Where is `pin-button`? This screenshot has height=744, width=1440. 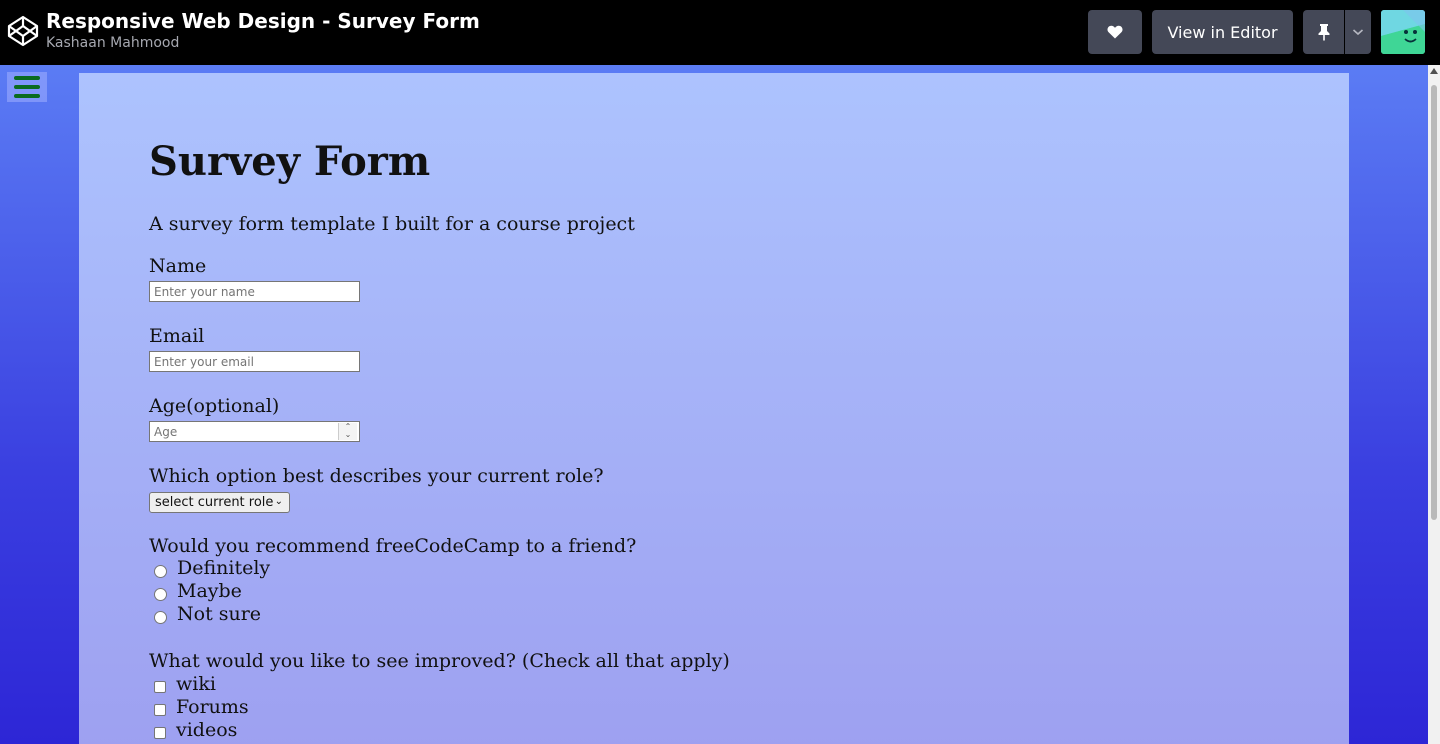
pin-button is located at coordinates (1323, 32).